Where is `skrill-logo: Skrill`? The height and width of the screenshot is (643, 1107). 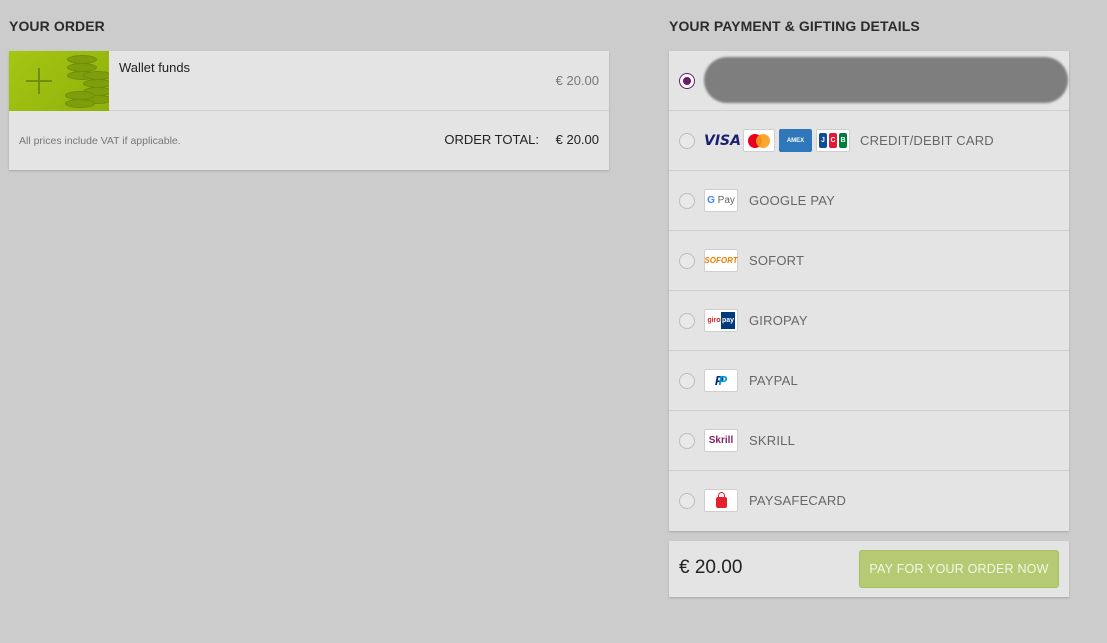 skrill-logo: Skrill is located at coordinates (721, 440).